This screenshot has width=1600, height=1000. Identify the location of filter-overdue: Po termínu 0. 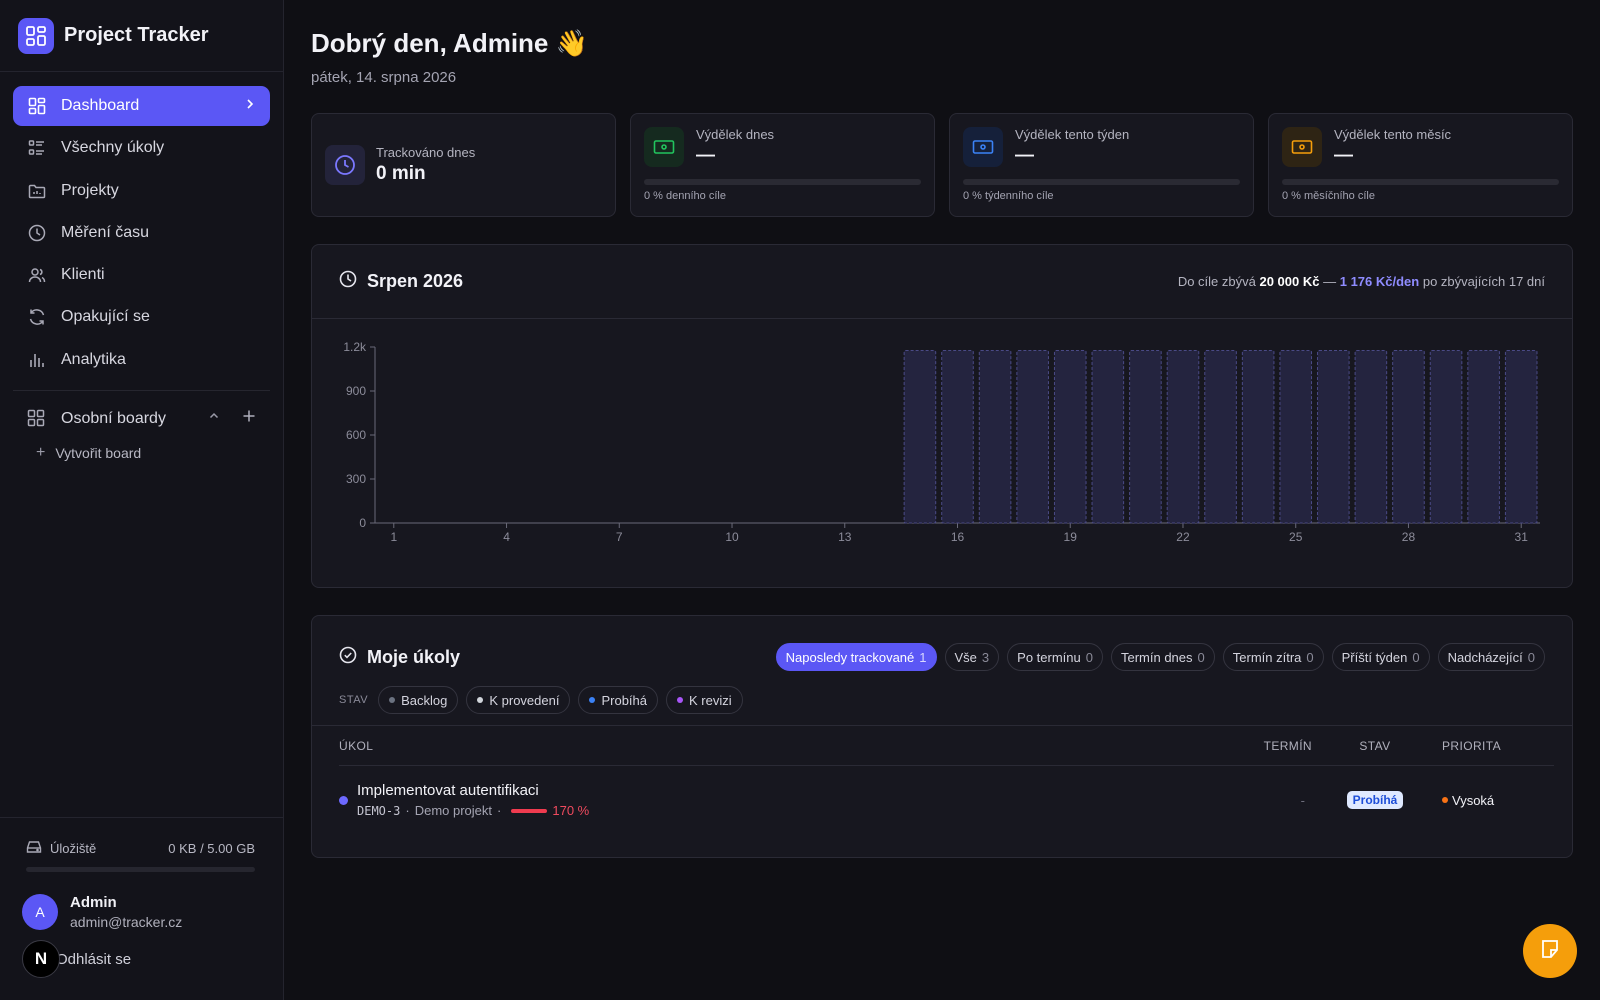
(1055, 657).